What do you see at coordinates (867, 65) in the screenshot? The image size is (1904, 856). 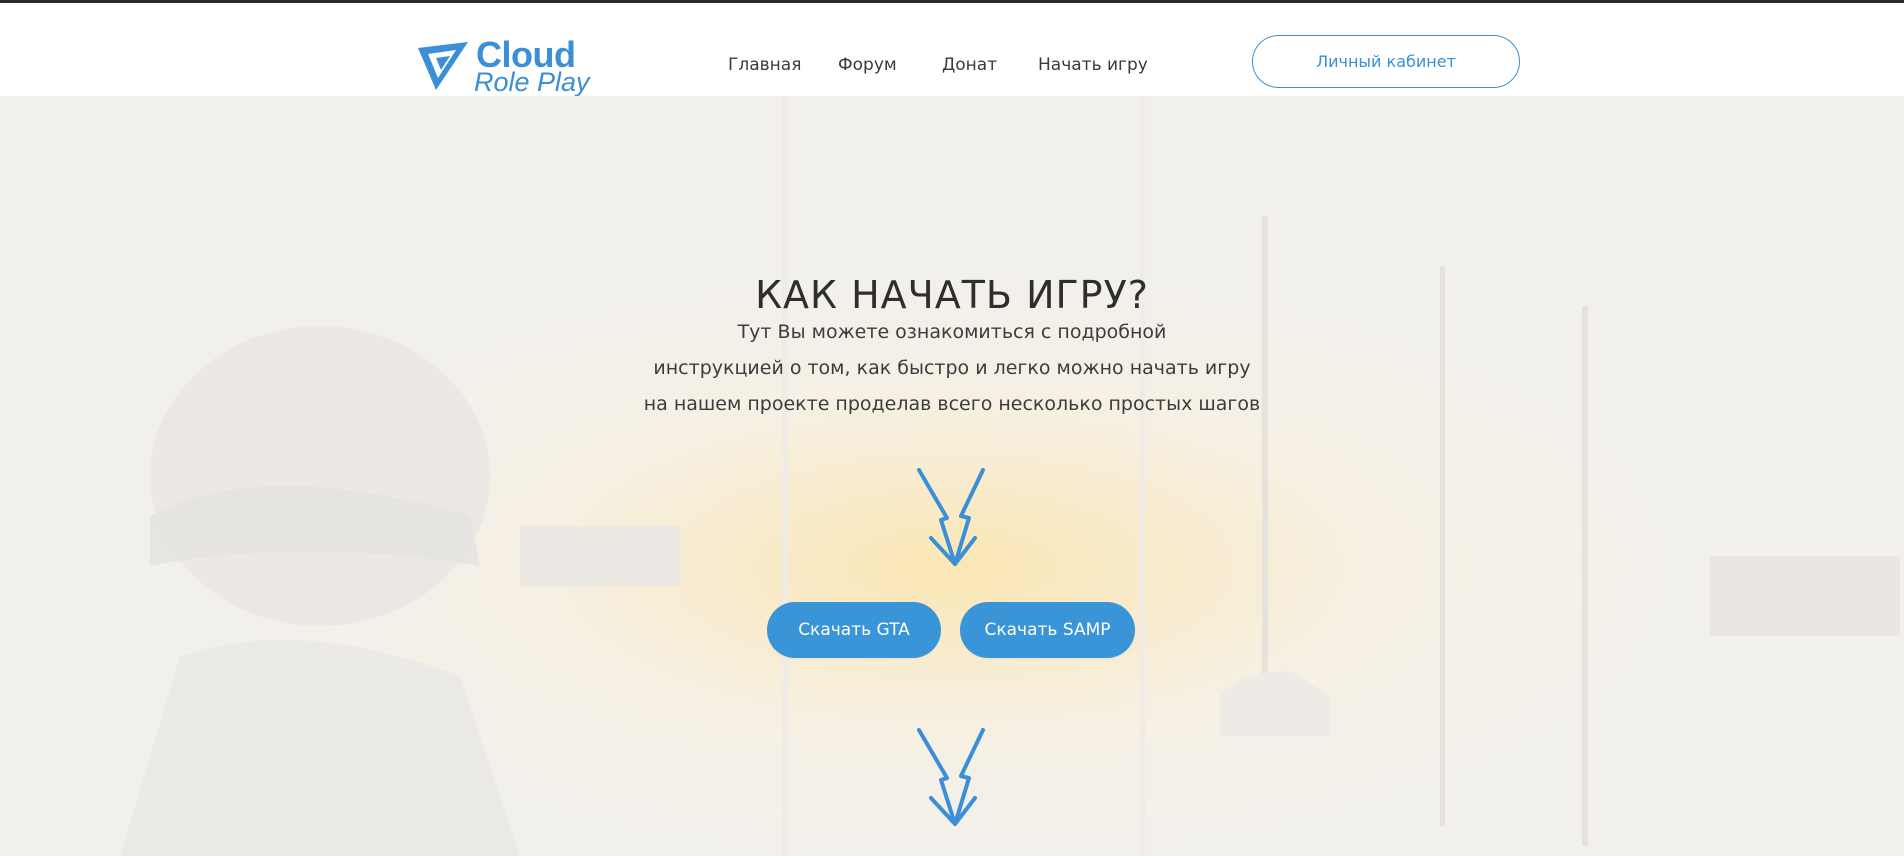 I see `nav-item-forum: Форум` at bounding box center [867, 65].